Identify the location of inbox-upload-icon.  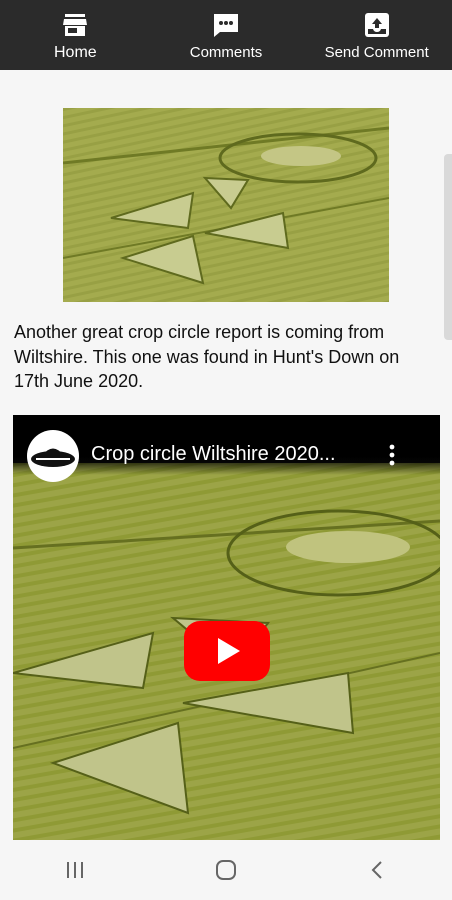
(377, 25).